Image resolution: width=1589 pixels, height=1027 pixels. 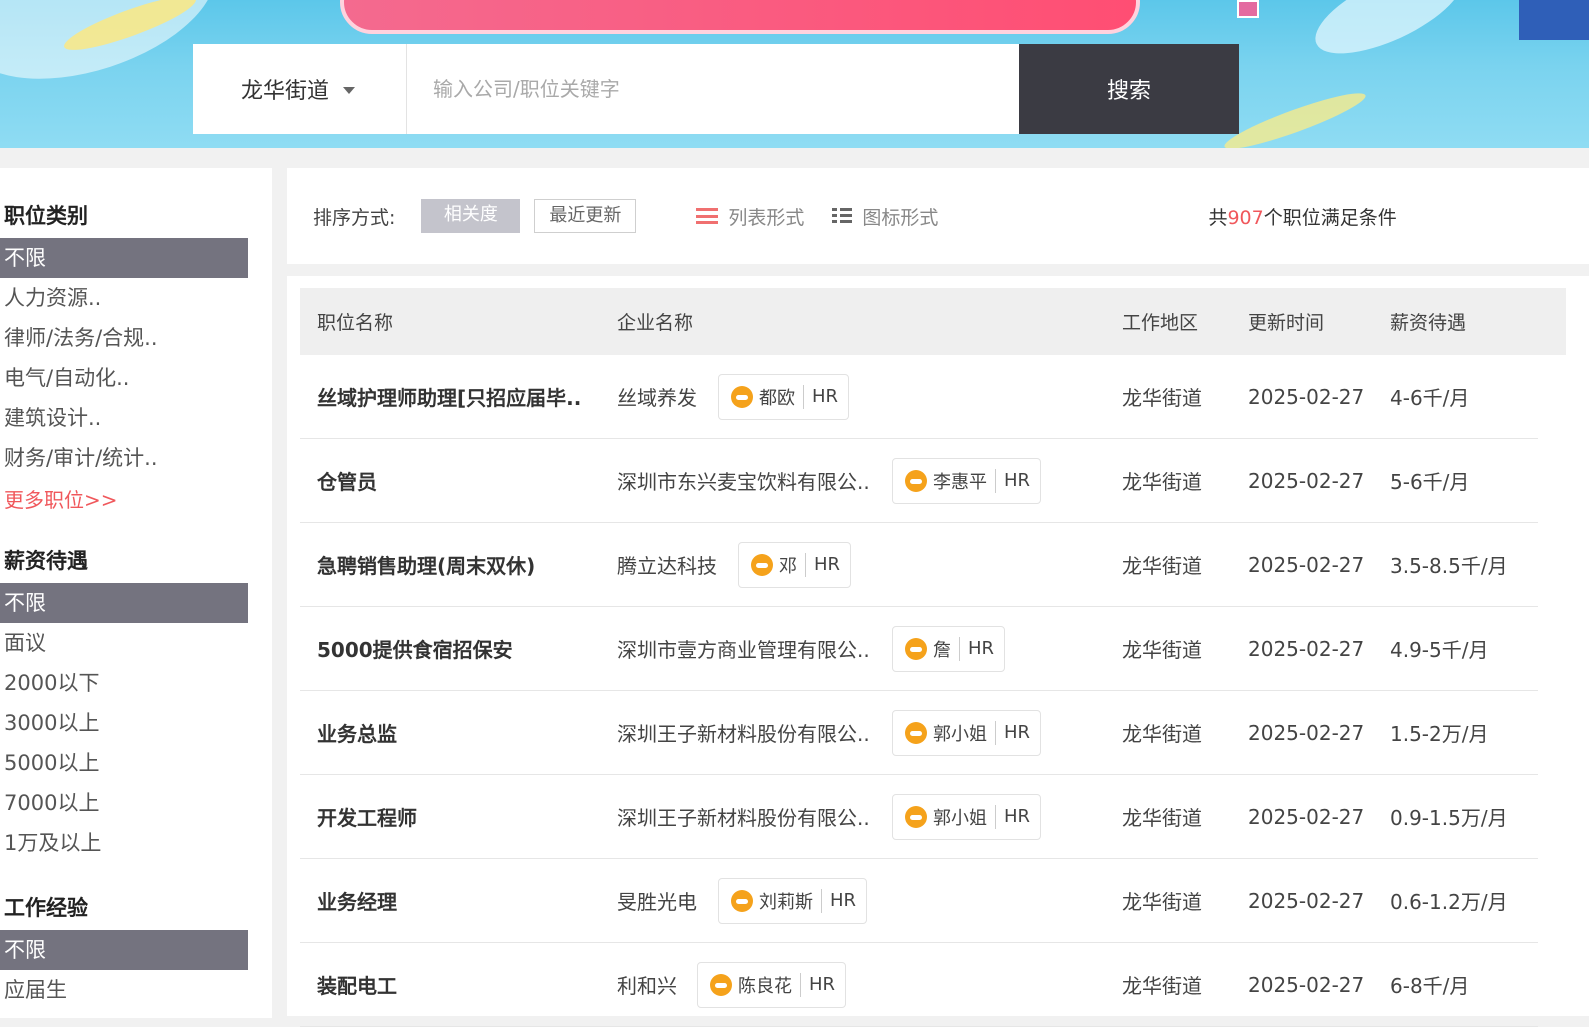 I want to click on hr-chat-button: 陈良花 HR, so click(x=772, y=984).